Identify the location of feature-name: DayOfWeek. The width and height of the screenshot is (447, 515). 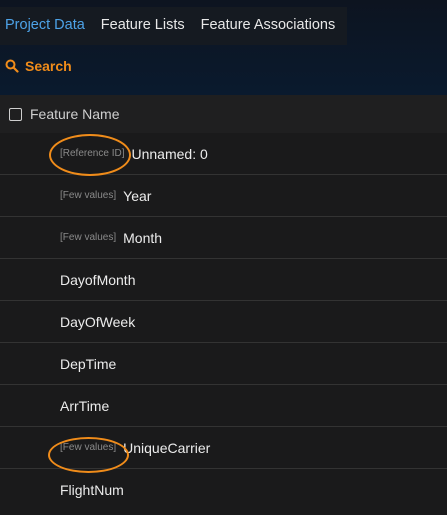
(98, 321).